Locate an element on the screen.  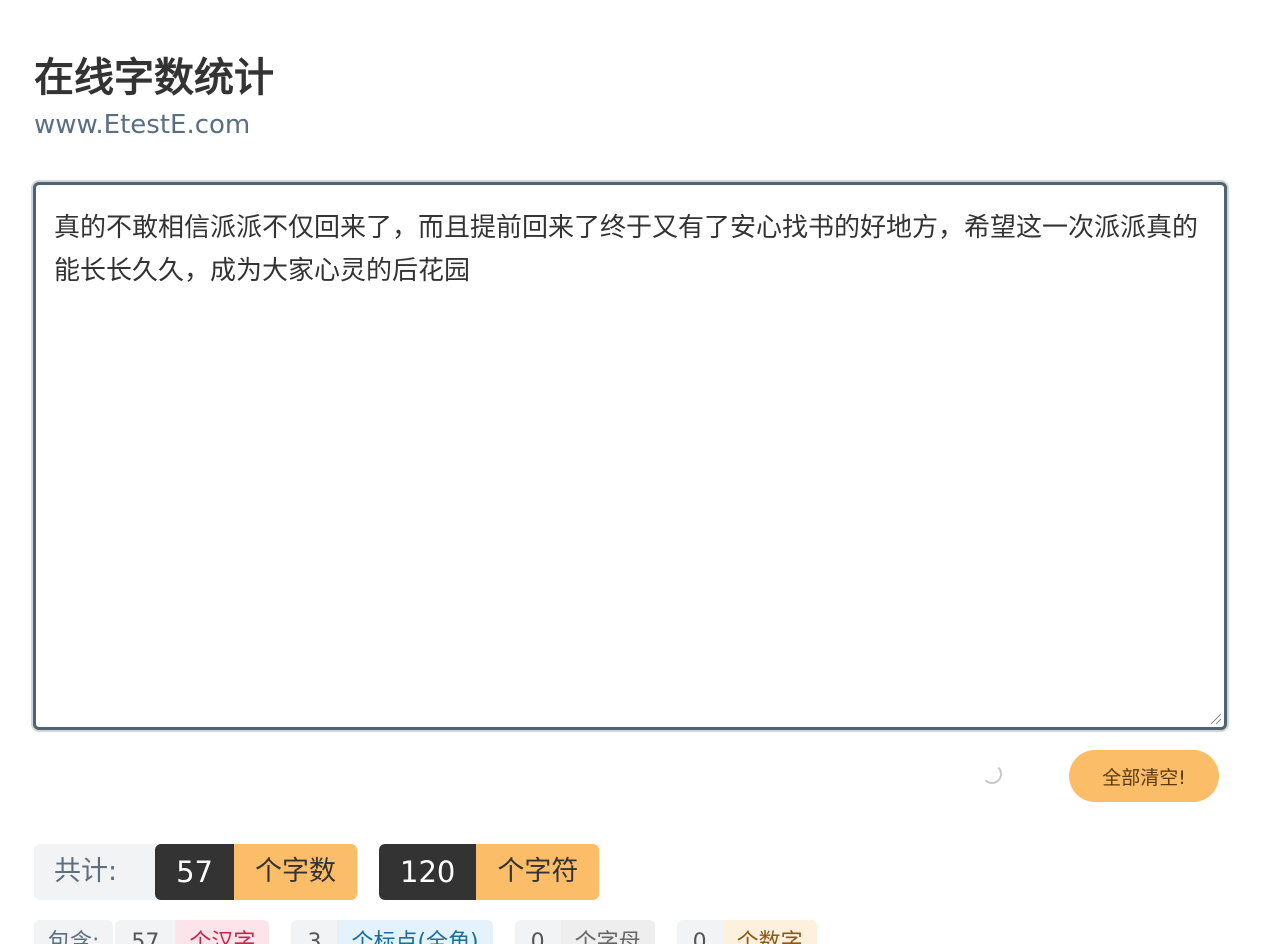
char-count-badge: 57 个字数 is located at coordinates (256, 872).